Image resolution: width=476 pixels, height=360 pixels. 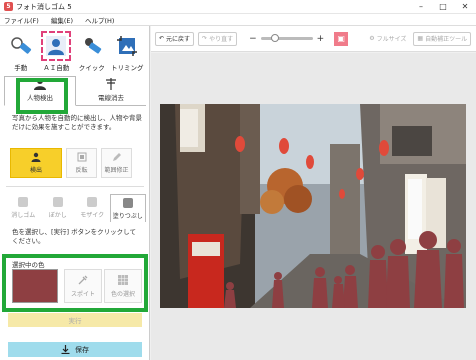 I want to click on effect-eraser: 消しゴム, so click(x=23, y=208).